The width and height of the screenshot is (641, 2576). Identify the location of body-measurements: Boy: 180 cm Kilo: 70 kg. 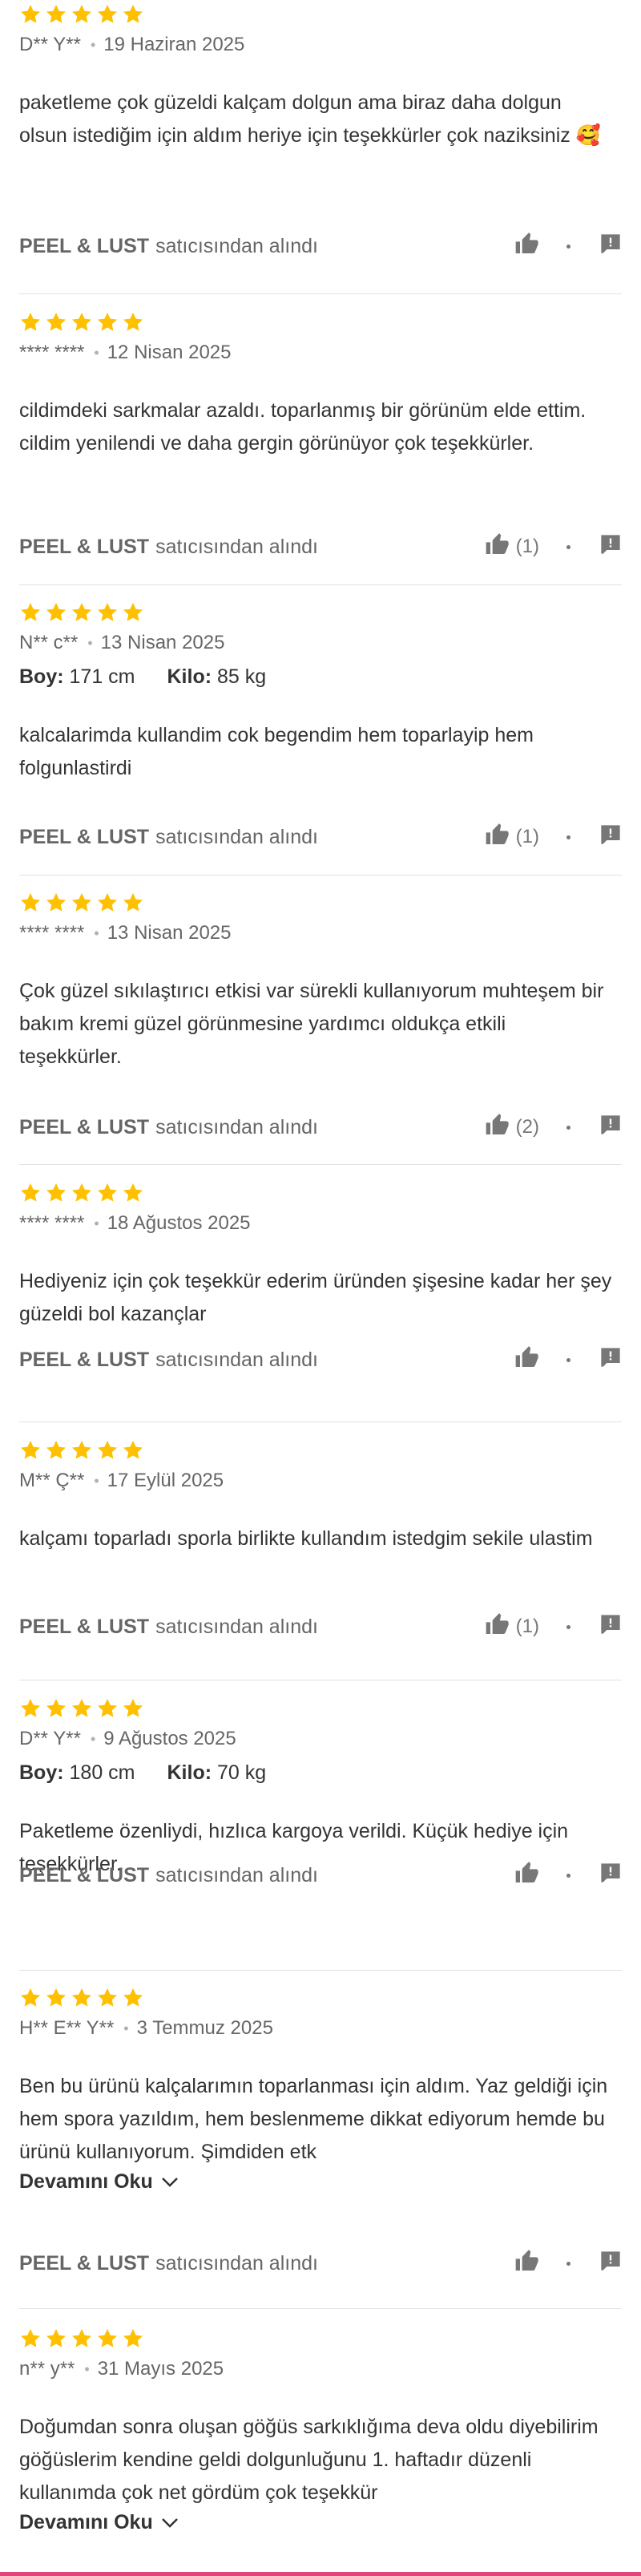
(320, 1773).